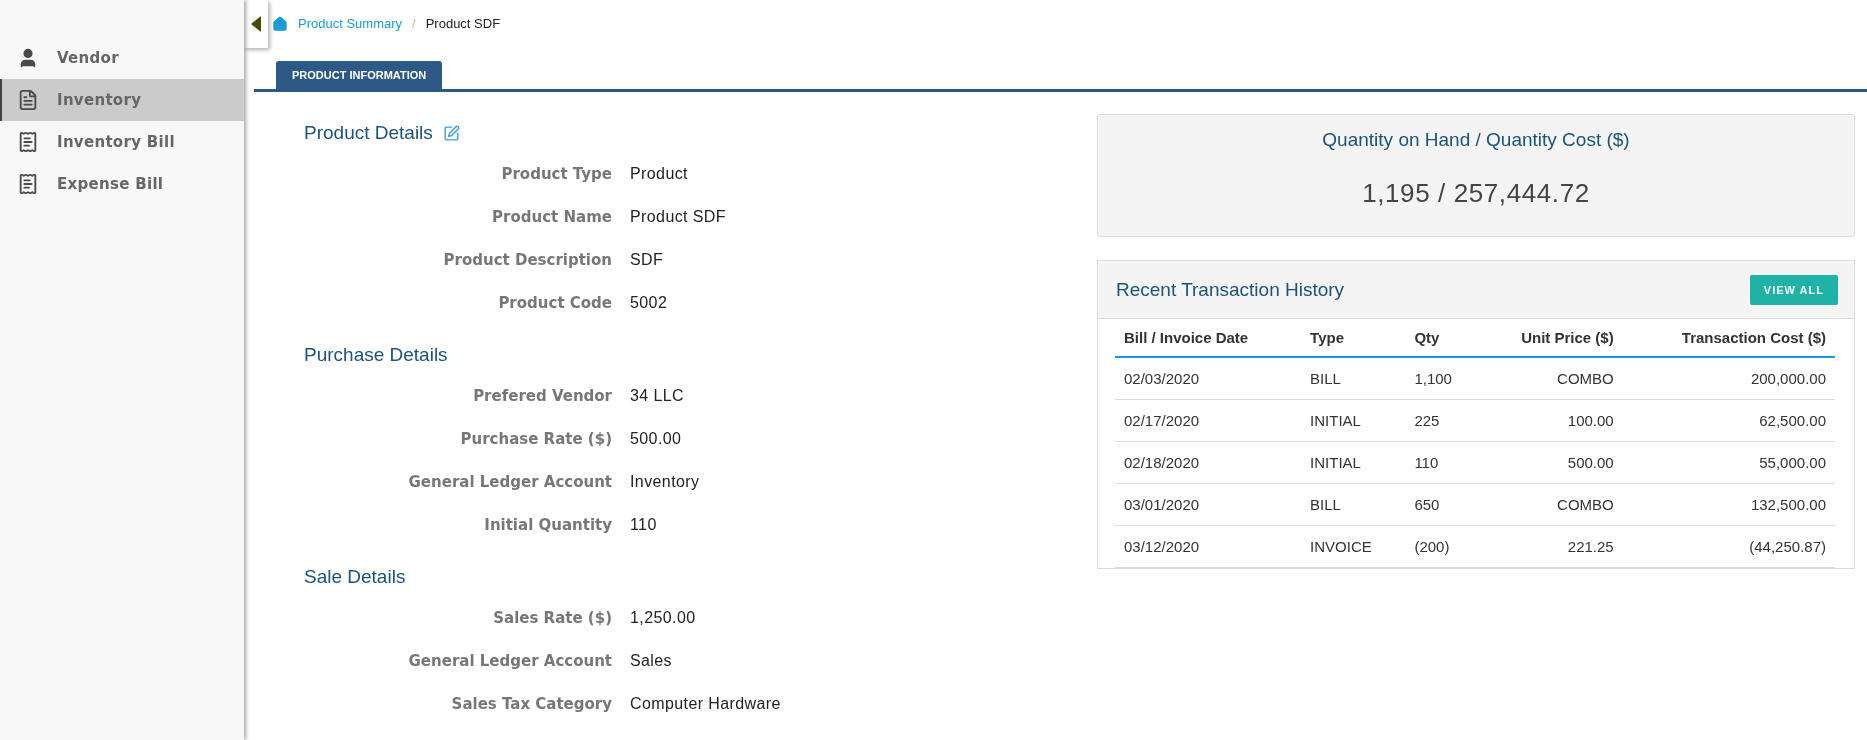  What do you see at coordinates (1550, 420) in the screenshot?
I see `table-cell: 100.00` at bounding box center [1550, 420].